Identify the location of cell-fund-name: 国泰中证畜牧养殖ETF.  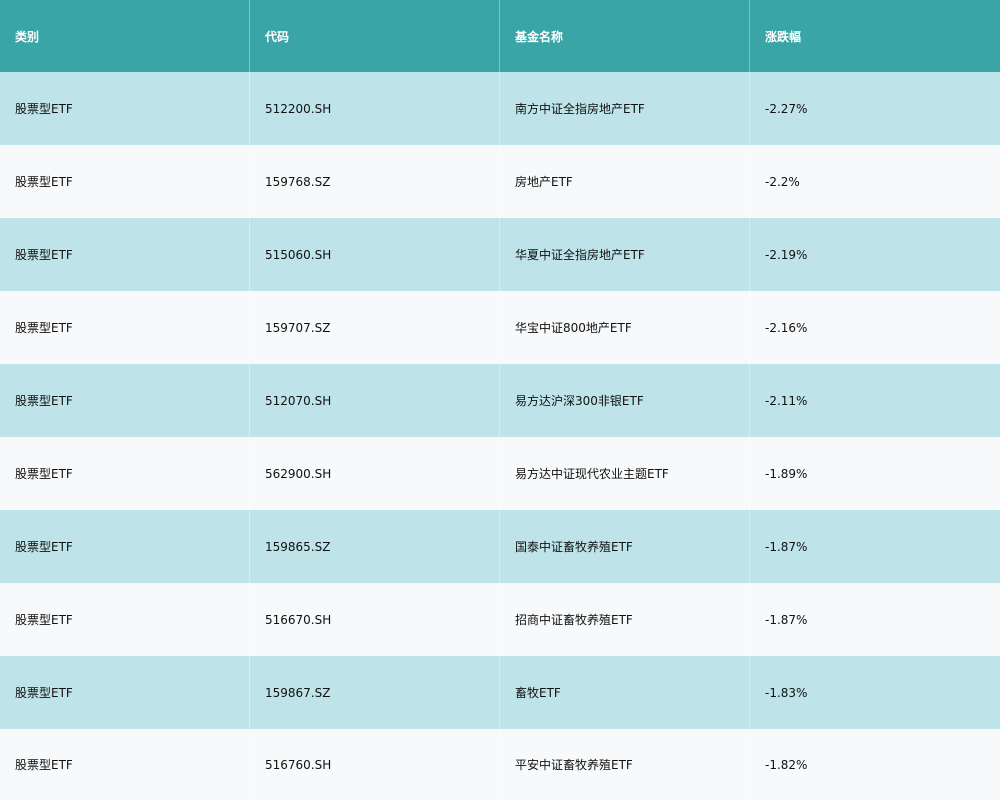
(625, 546).